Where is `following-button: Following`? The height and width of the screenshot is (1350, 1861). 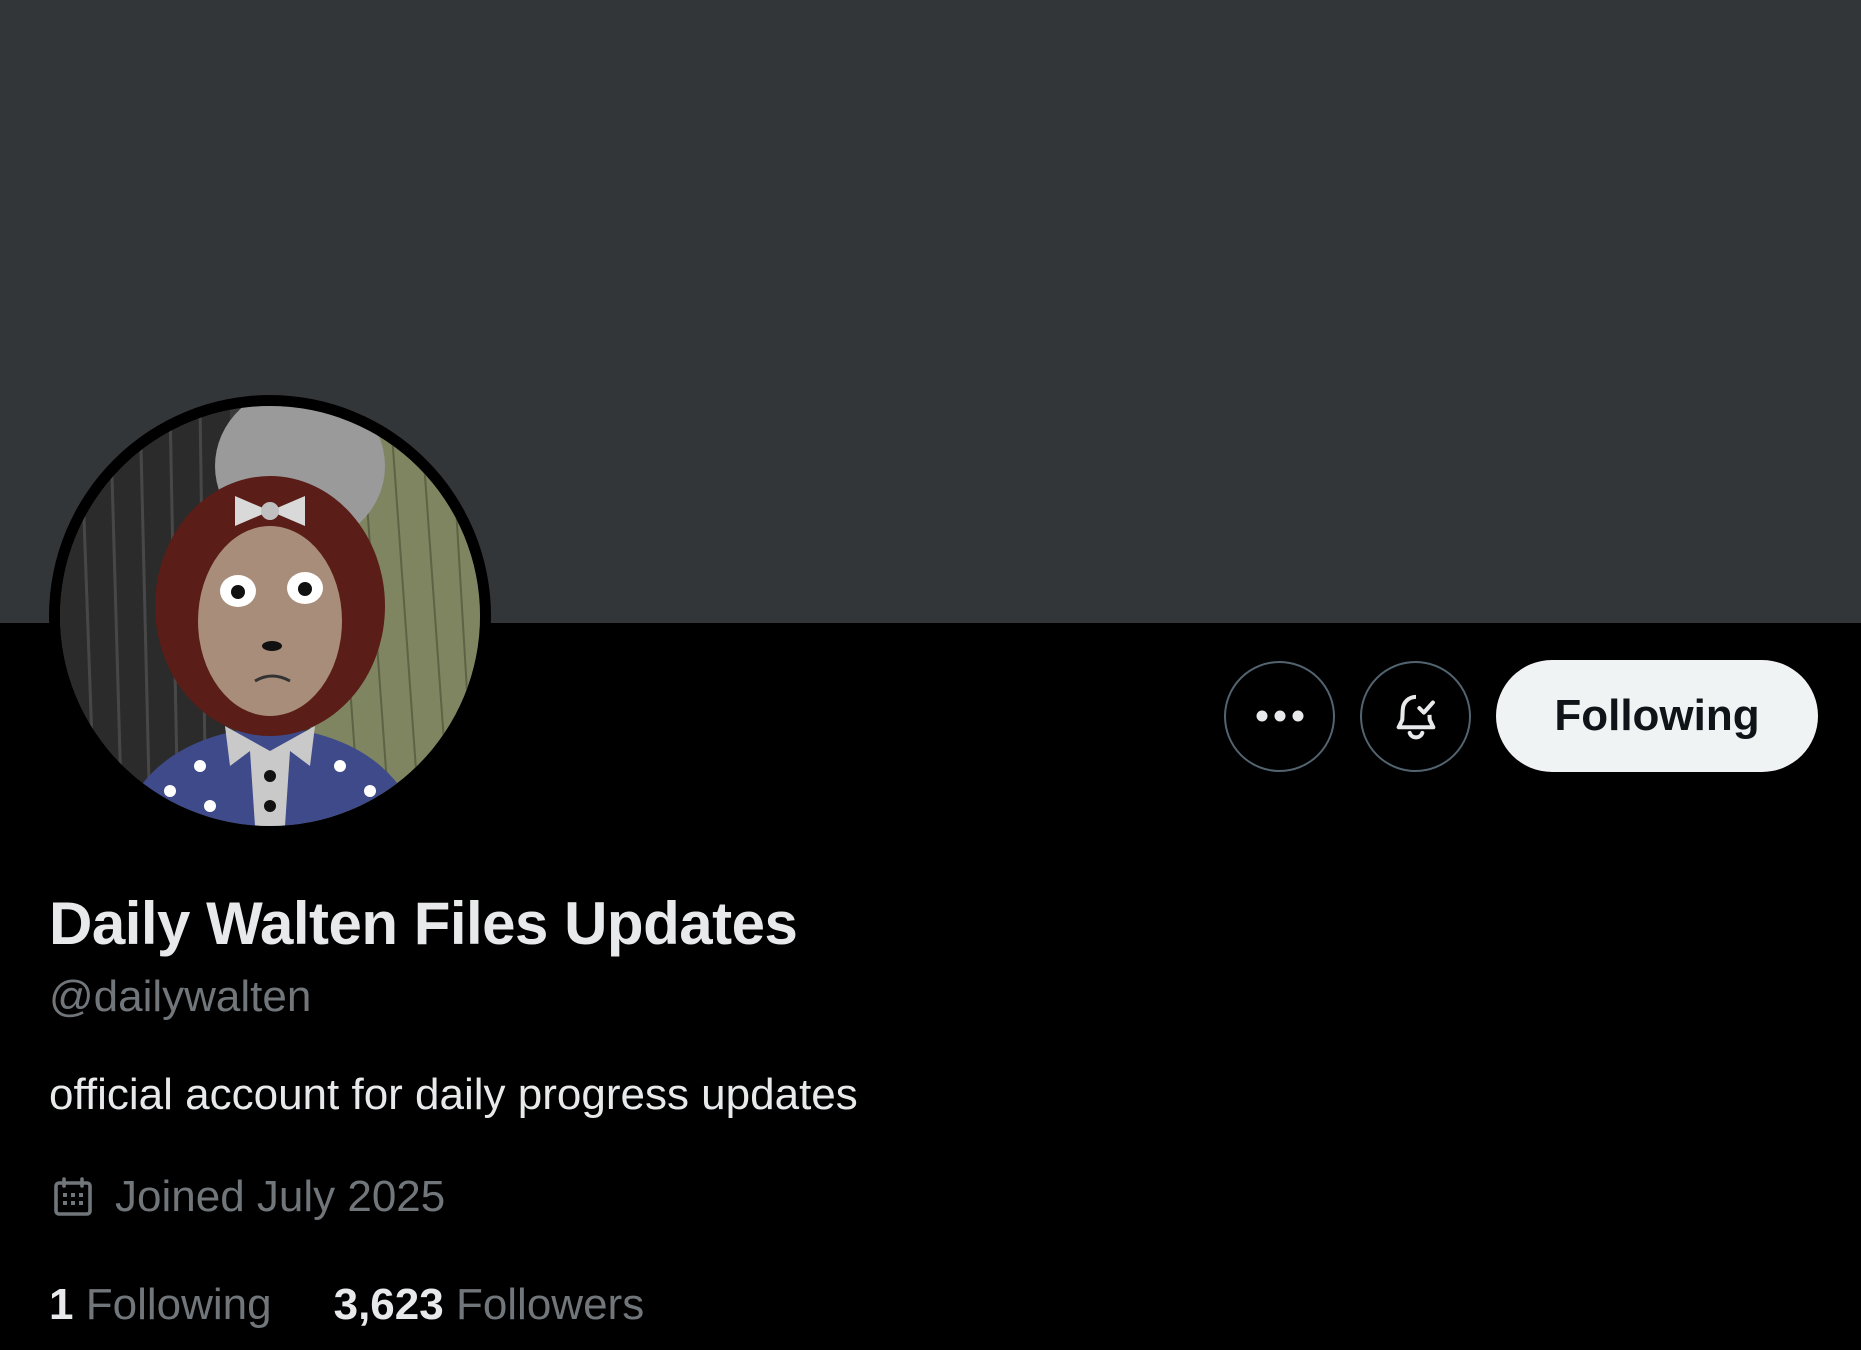
following-button: Following is located at coordinates (1657, 716).